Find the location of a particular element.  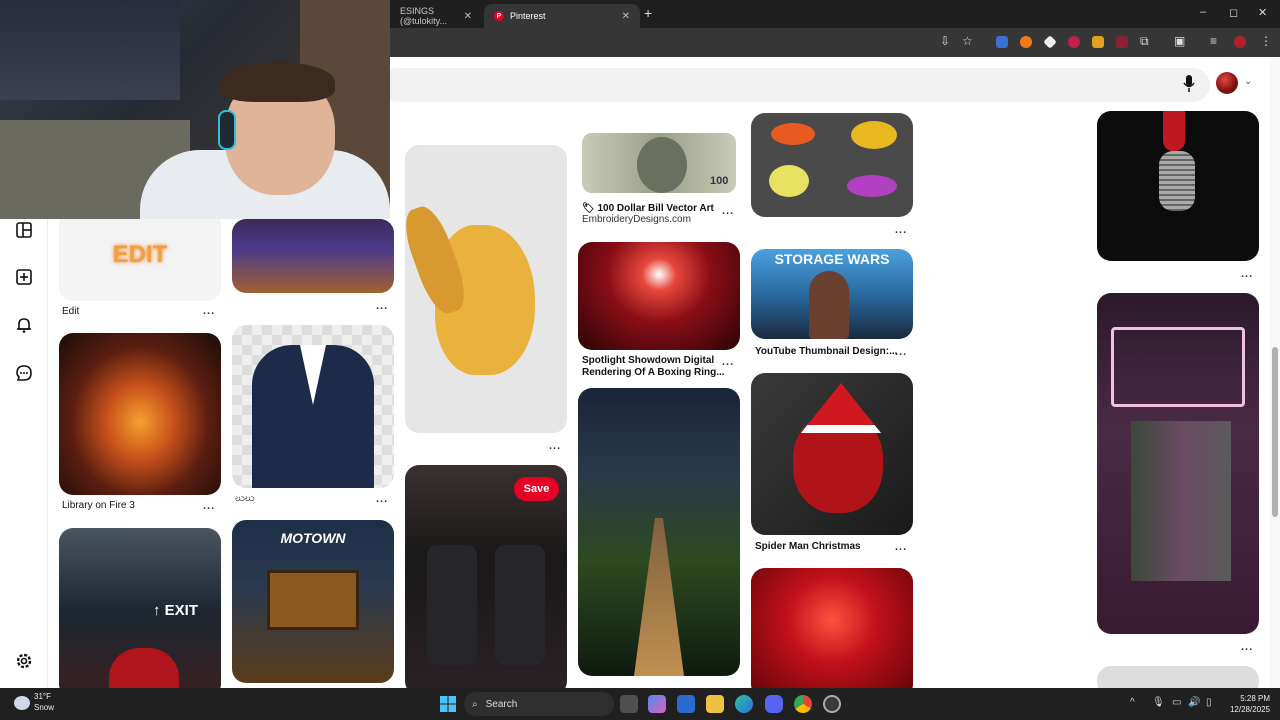

pin-caption: Library on Fire 3 is located at coordinates (98, 506).